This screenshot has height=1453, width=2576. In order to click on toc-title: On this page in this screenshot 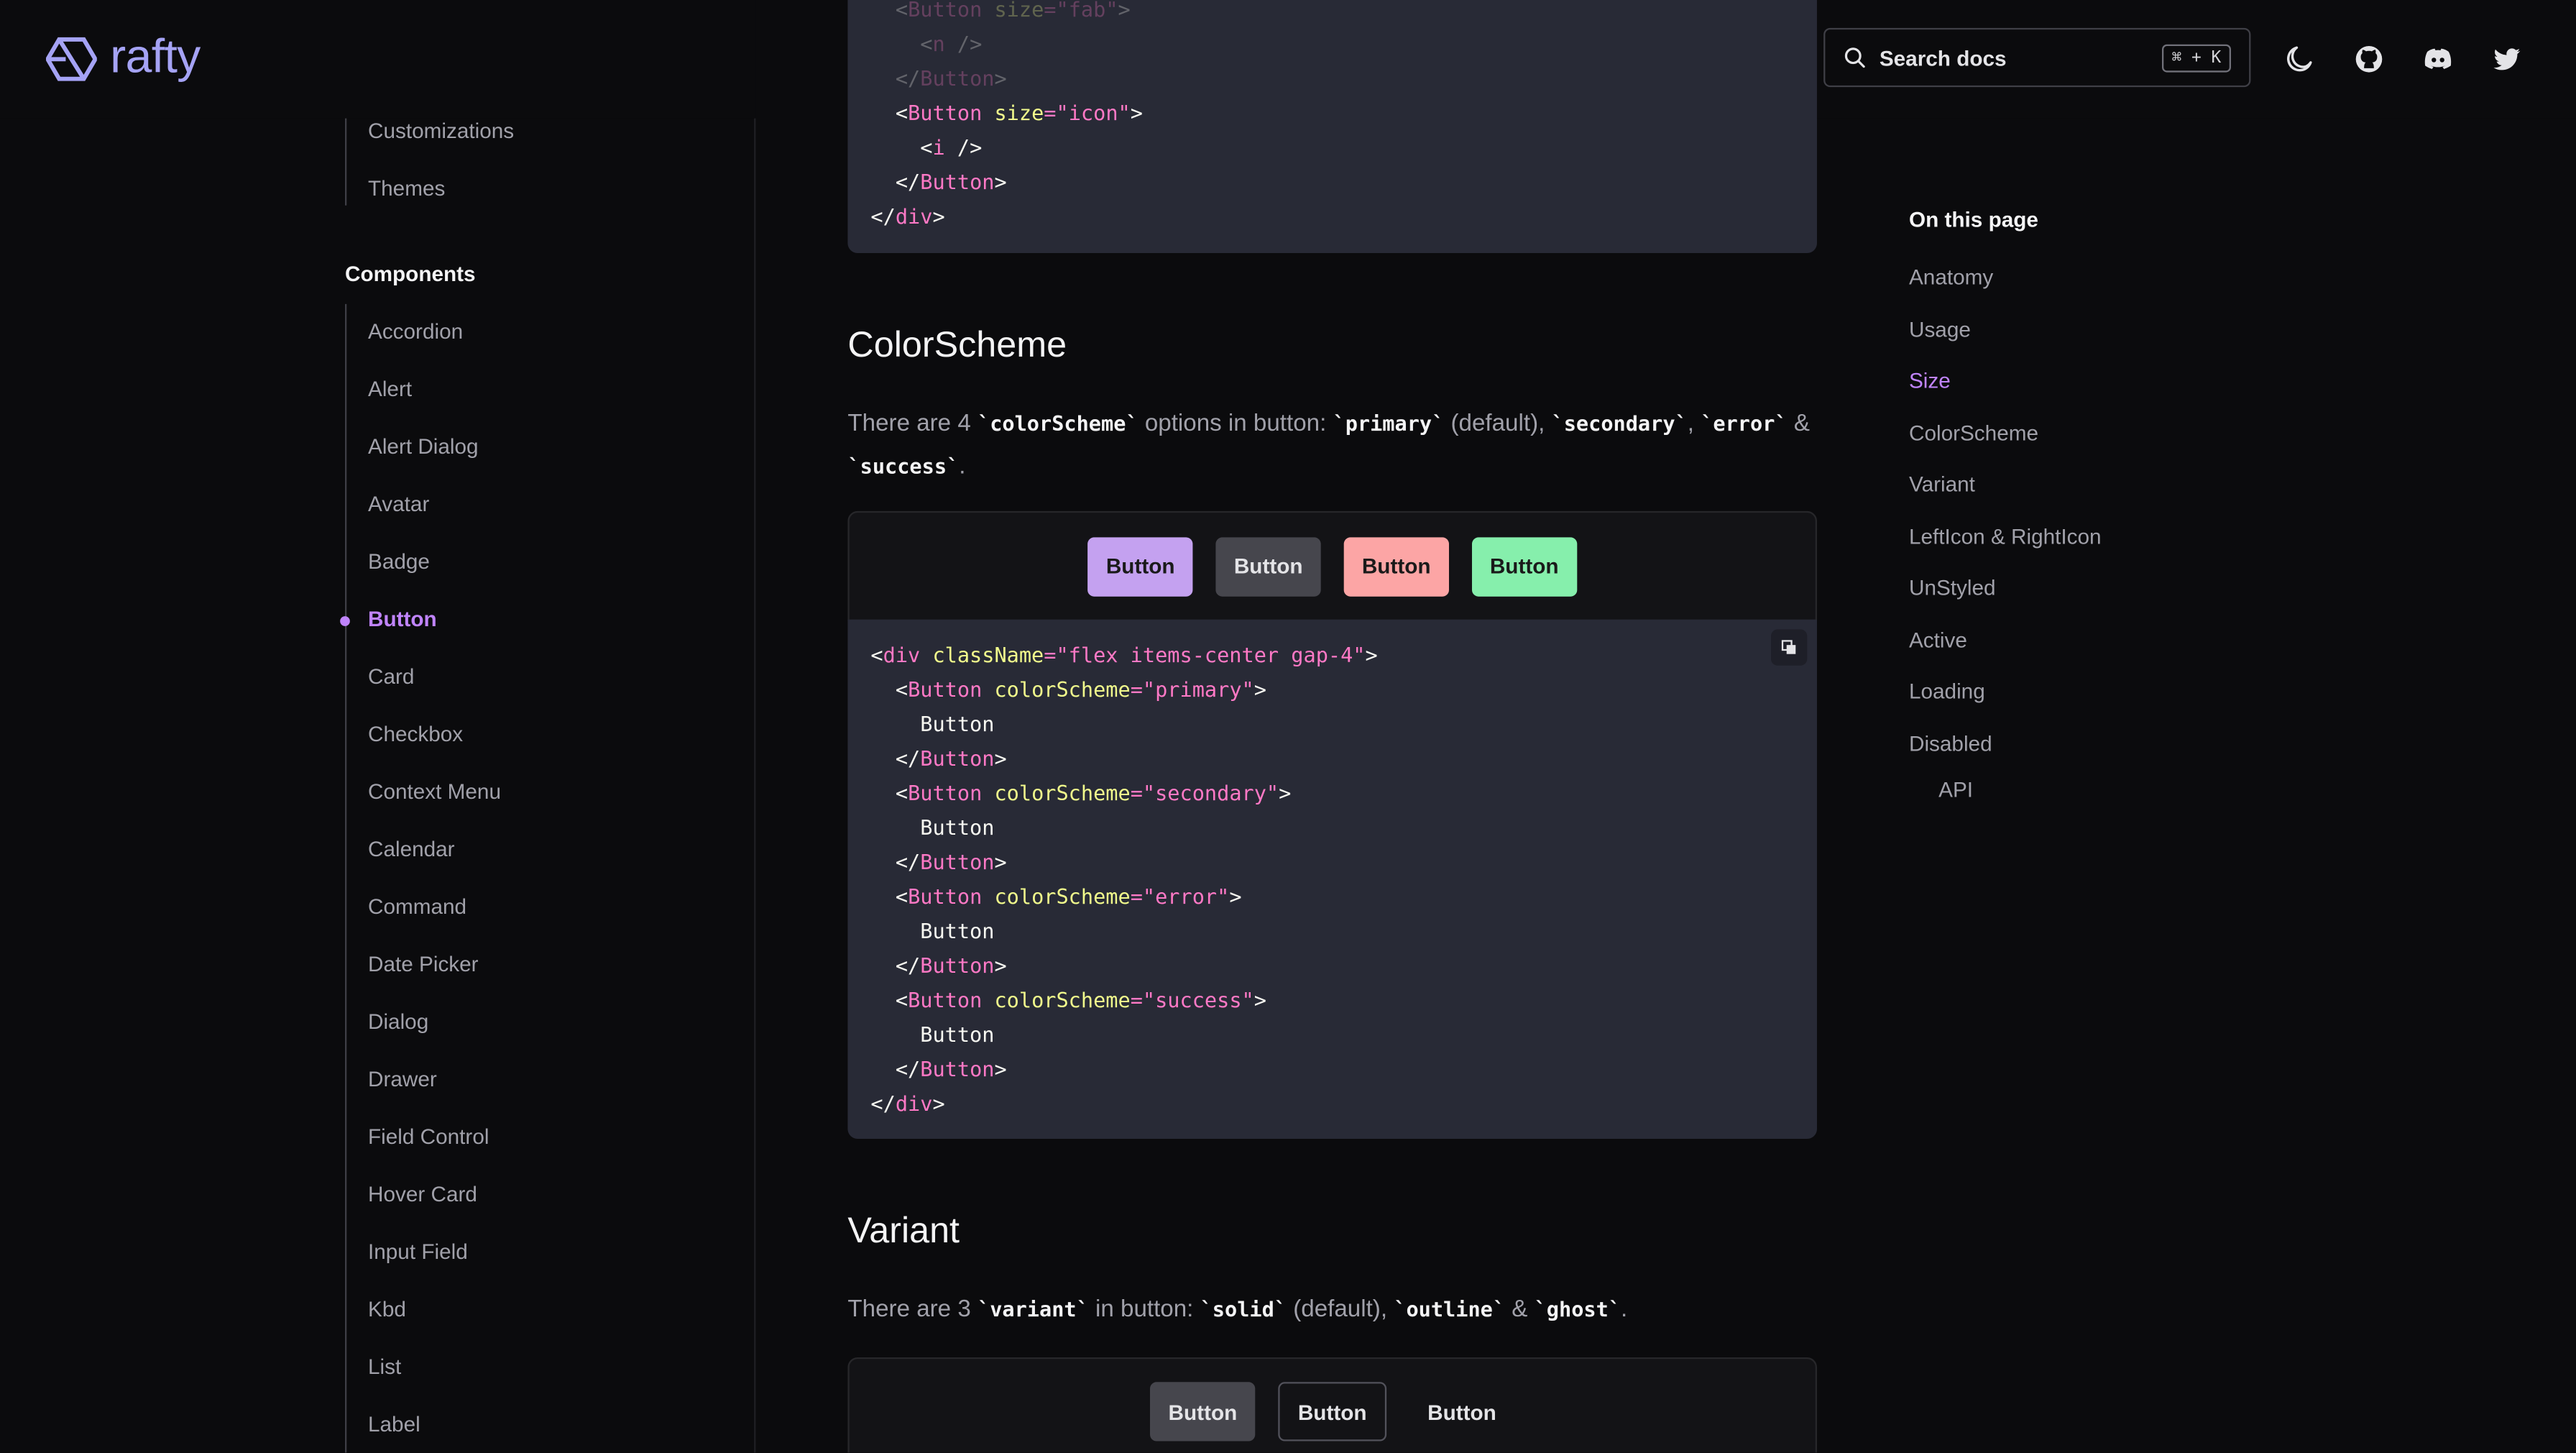, I will do `click(1973, 219)`.